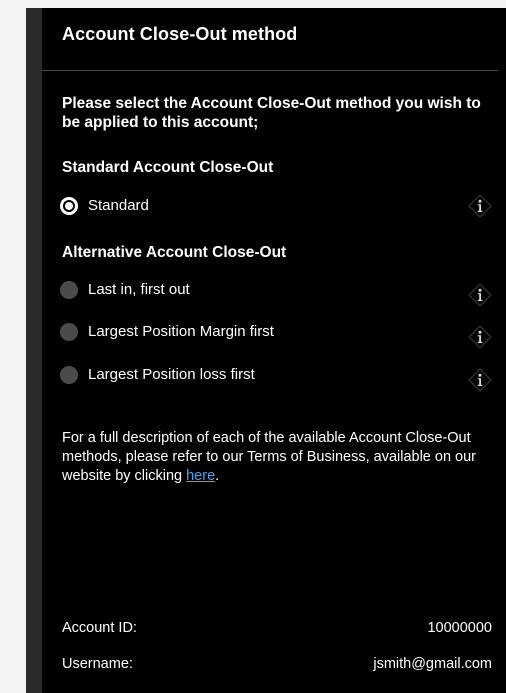 Image resolution: width=506 pixels, height=693 pixels. What do you see at coordinates (275, 292) in the screenshot?
I see `option-last-in-first-out: Last in, first out` at bounding box center [275, 292].